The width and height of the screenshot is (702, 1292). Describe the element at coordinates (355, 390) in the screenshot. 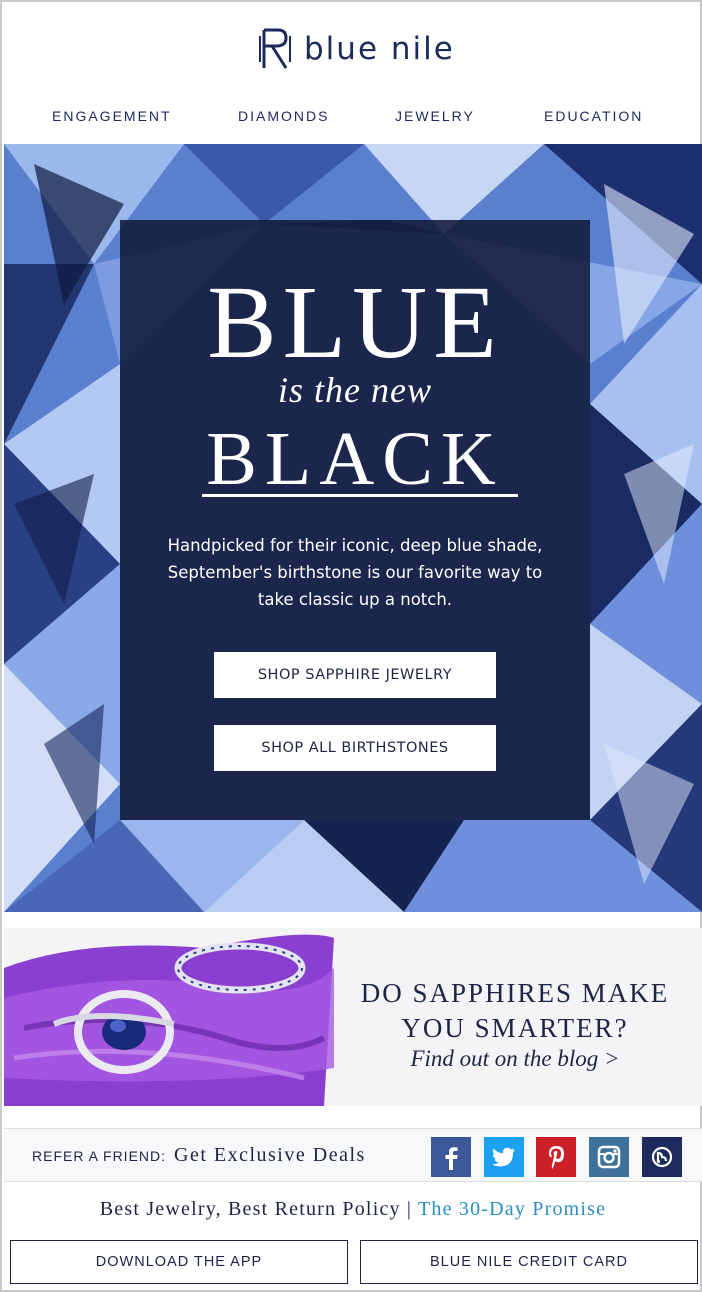

I see `hero-title-connector: is the new` at that location.